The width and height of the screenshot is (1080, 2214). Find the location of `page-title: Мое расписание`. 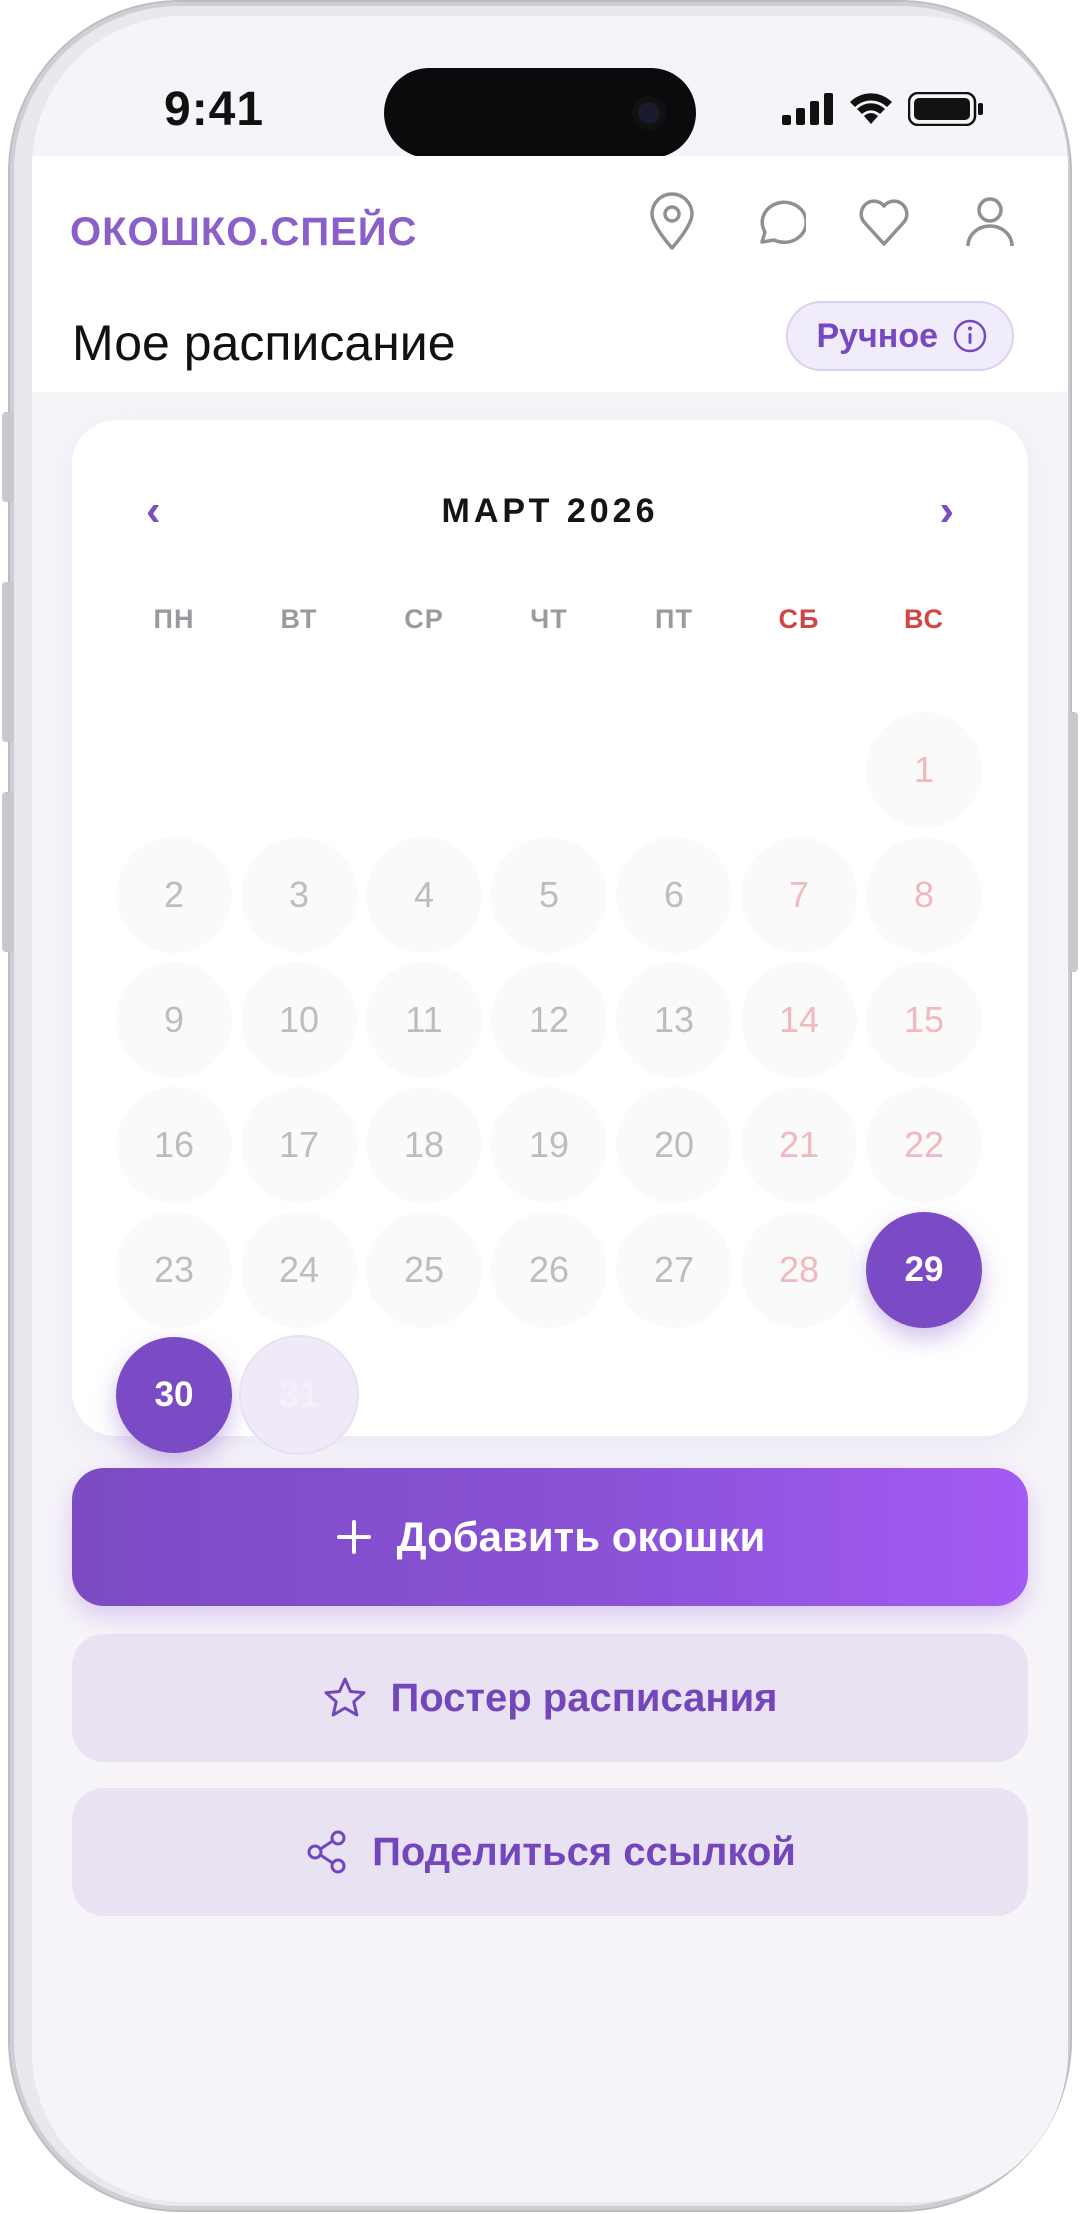

page-title: Мое расписание is located at coordinates (264, 343).